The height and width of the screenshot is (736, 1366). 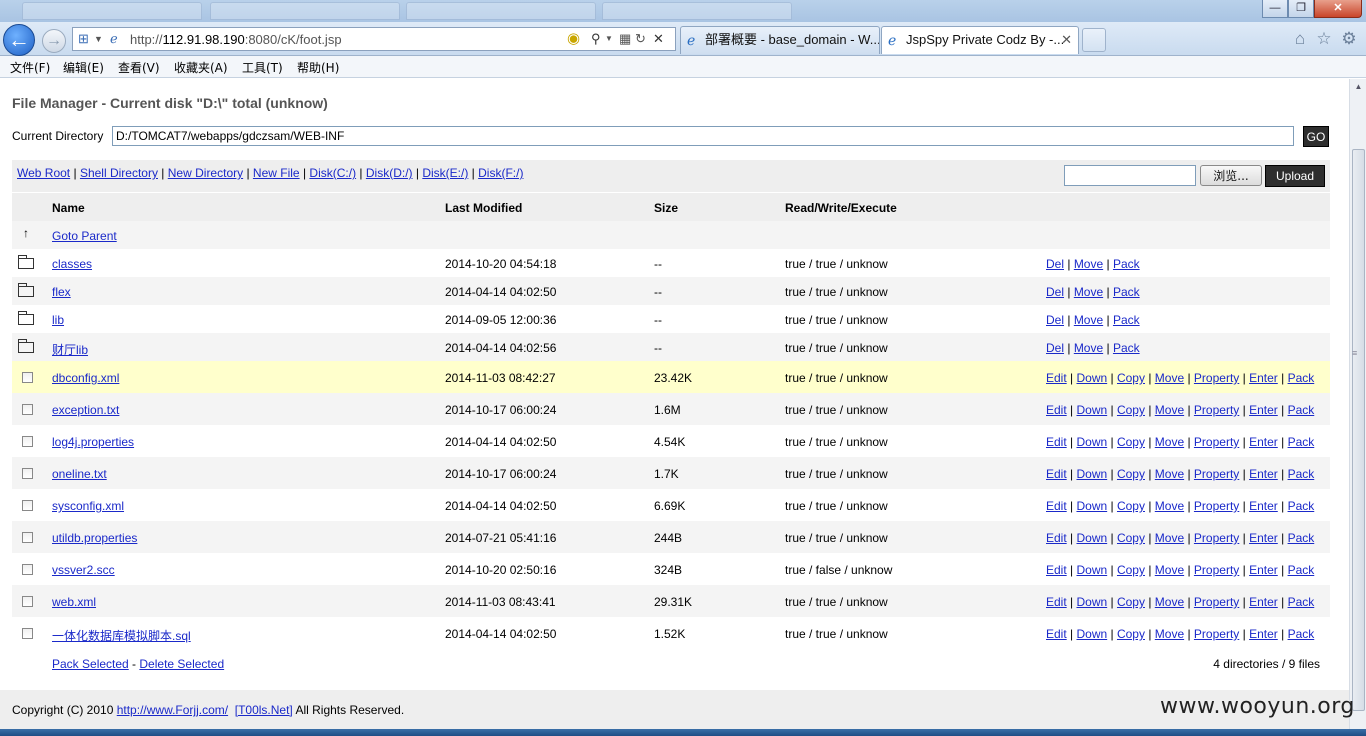 What do you see at coordinates (236, 39) in the screenshot?
I see `url-text: http://112.91.98.190:8080/cK/foot.jsp` at bounding box center [236, 39].